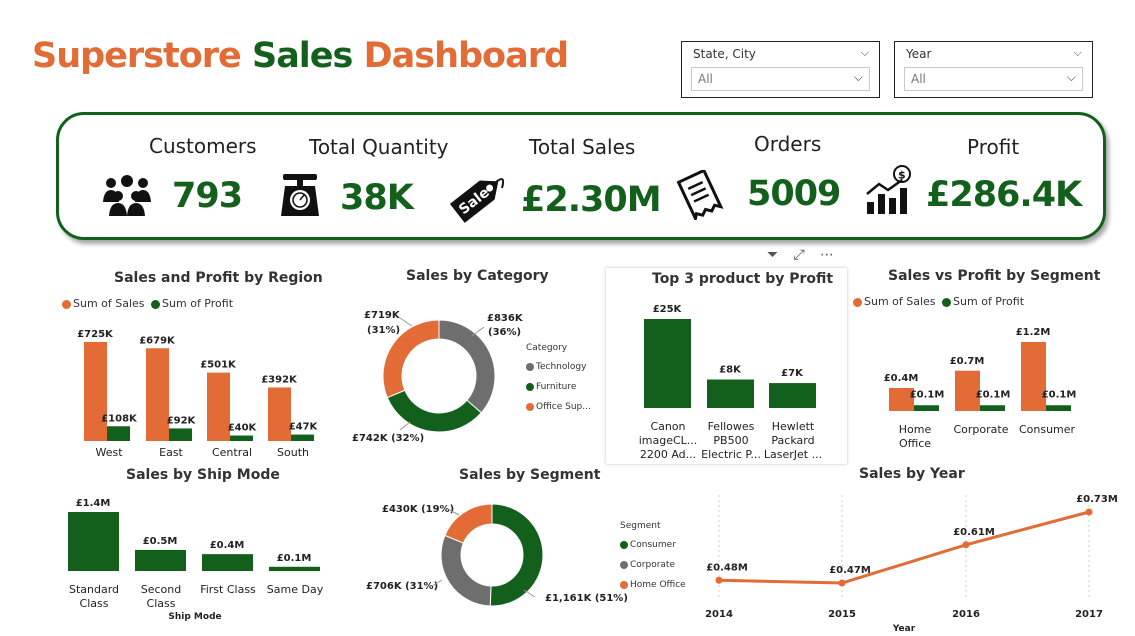 Image resolution: width=1135 pixels, height=636 pixels. What do you see at coordinates (582, 147) in the screenshot?
I see `kpi-label-total-sales: Total Sales` at bounding box center [582, 147].